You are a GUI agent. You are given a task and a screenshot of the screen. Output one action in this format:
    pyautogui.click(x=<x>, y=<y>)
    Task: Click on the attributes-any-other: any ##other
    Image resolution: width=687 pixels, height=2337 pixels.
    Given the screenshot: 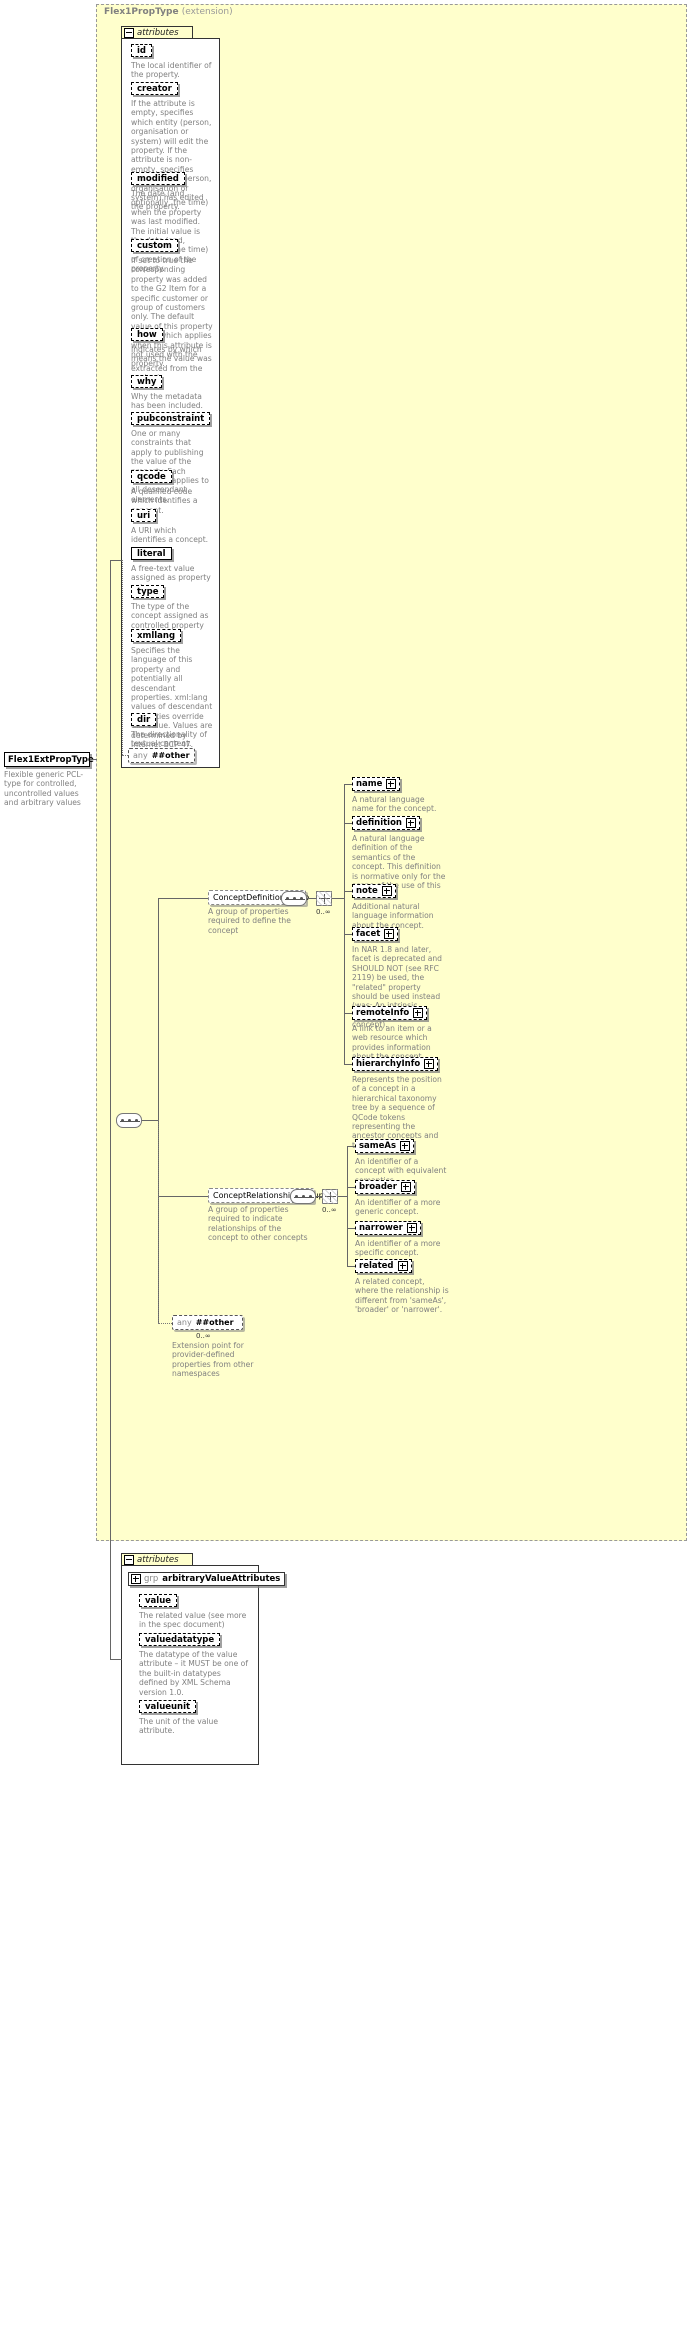 What is the action you would take?
    pyautogui.click(x=161, y=755)
    